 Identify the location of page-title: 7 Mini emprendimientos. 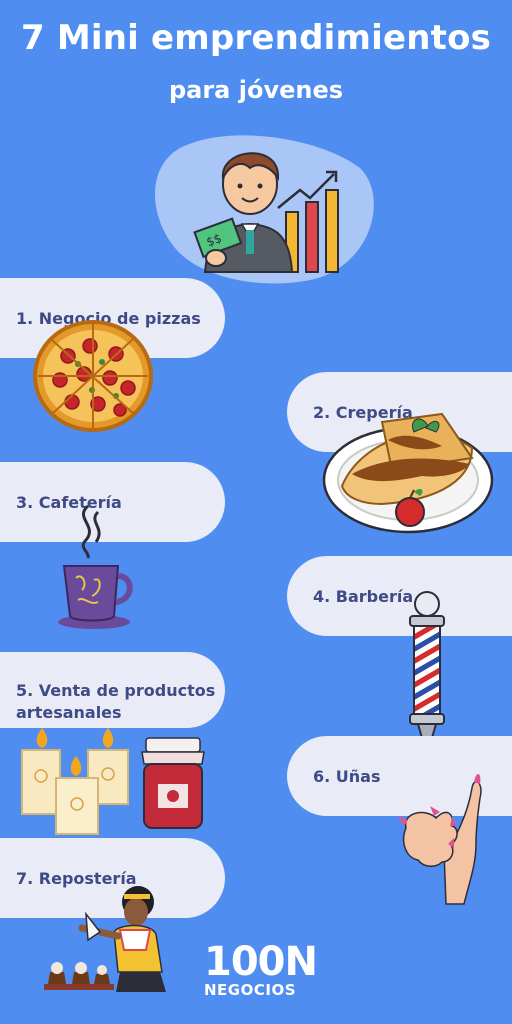
(256, 38).